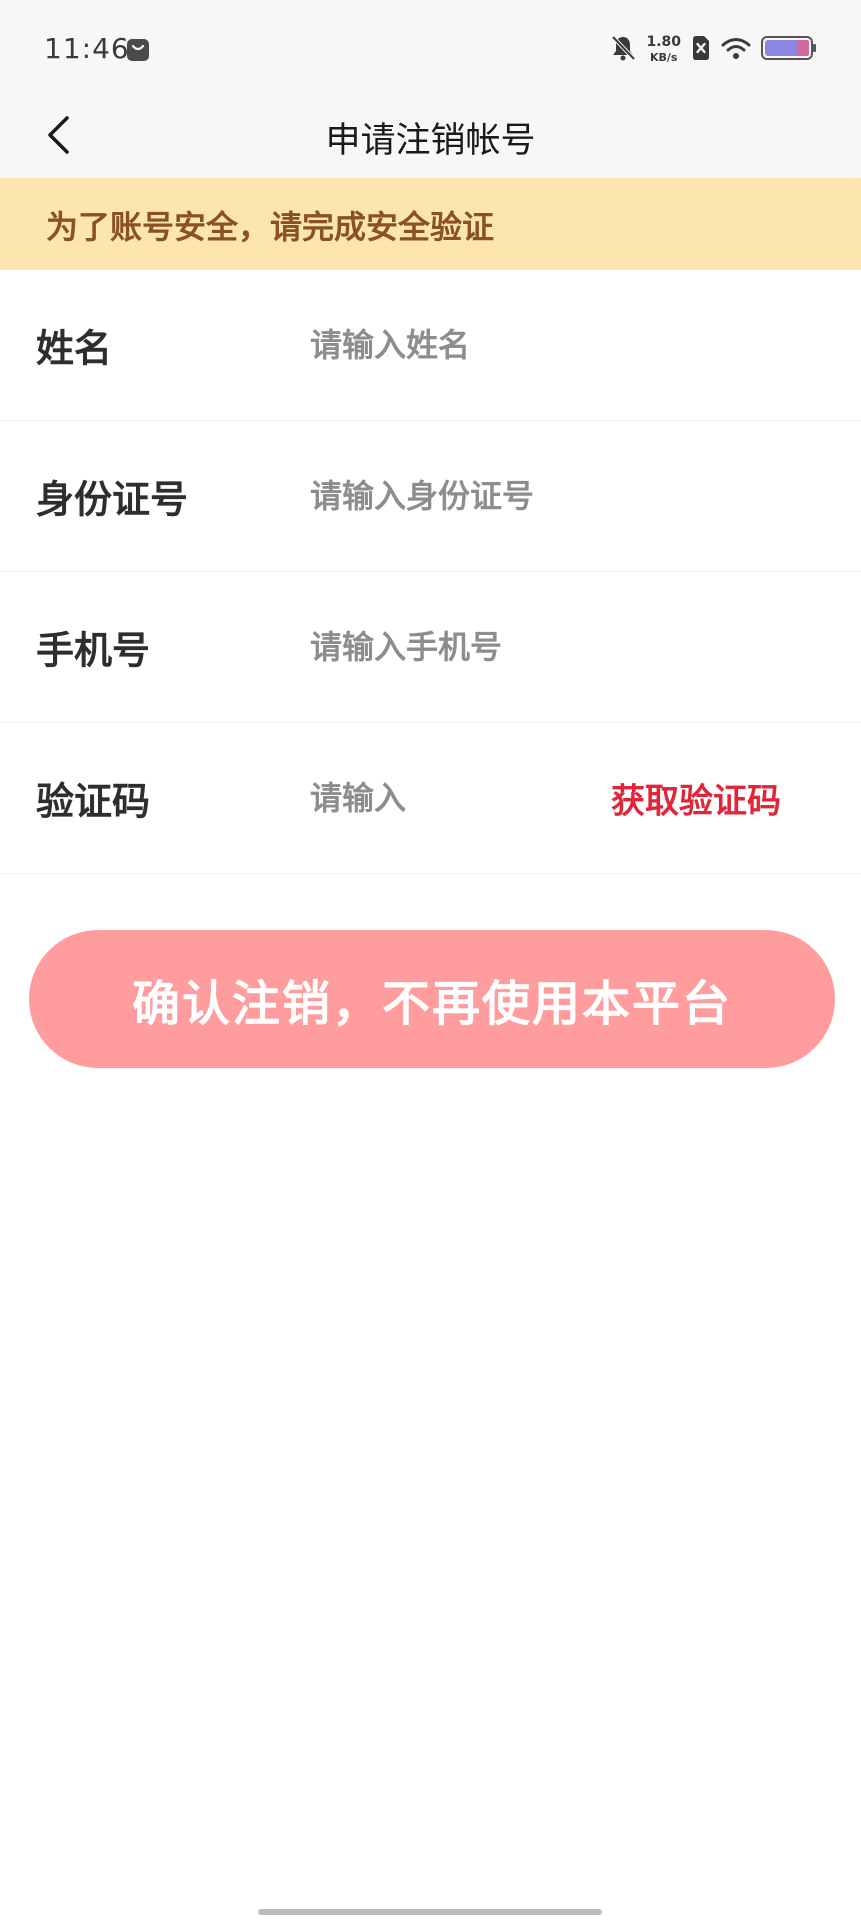  Describe the element at coordinates (138, 50) in the screenshot. I see `app-notification-icon` at that location.